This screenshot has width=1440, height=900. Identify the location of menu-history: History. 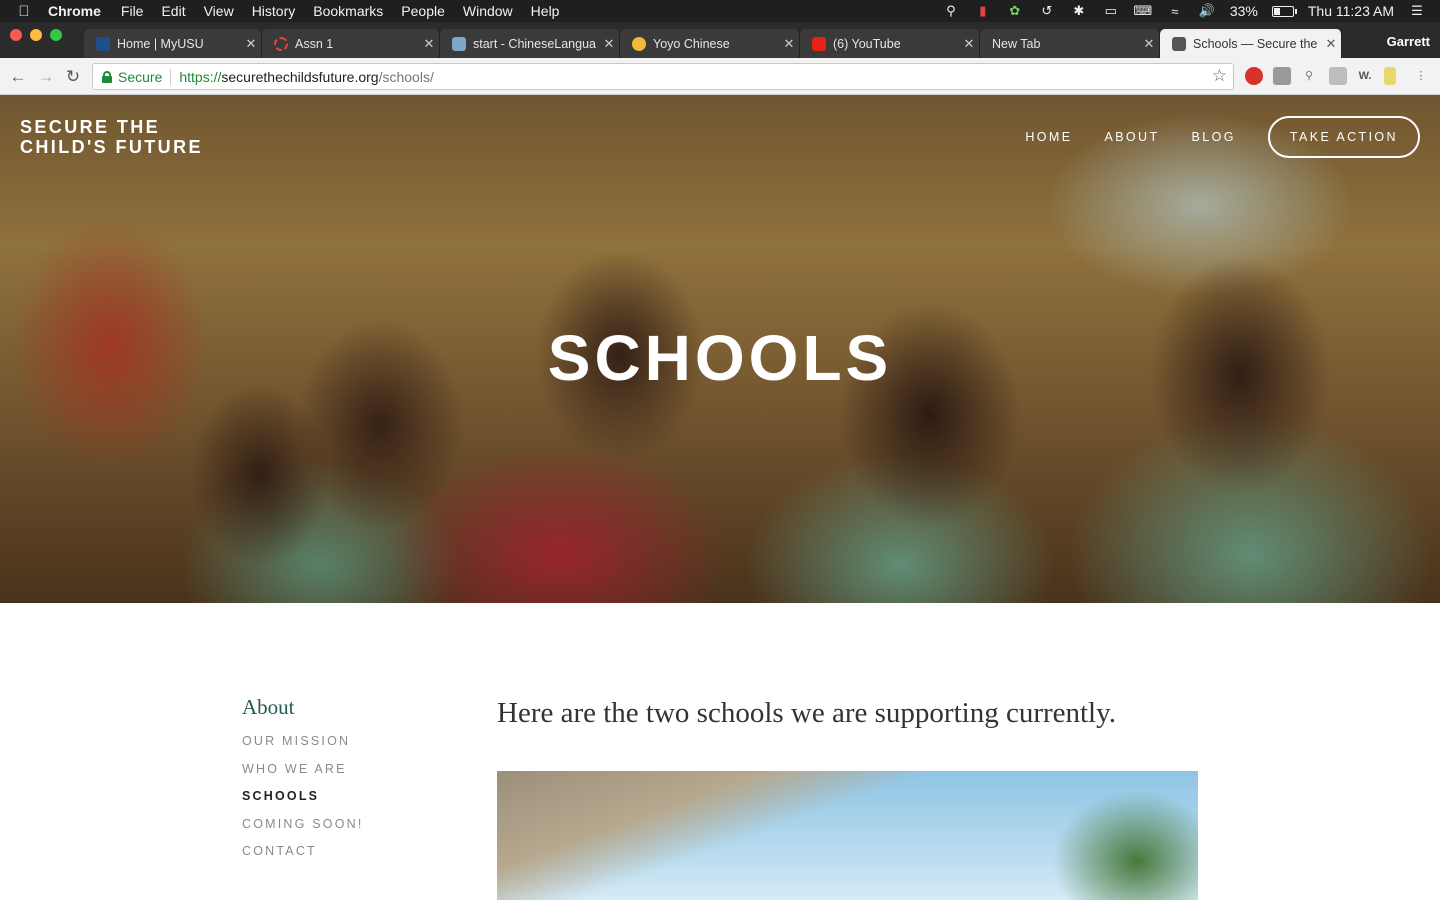
(274, 11).